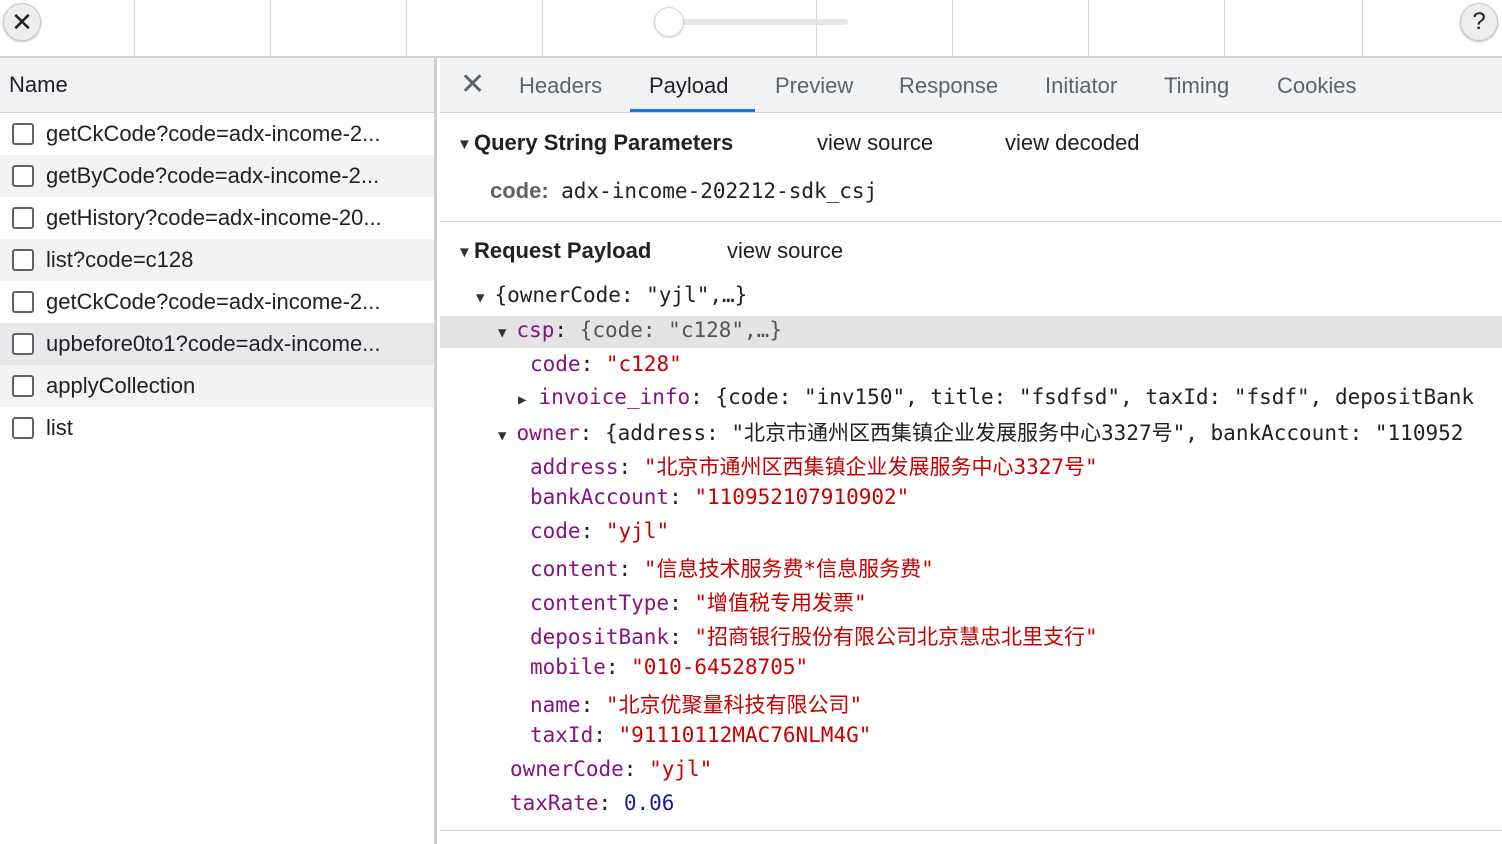 The height and width of the screenshot is (844, 1502). I want to click on owner-code-row: ownerCode: "yjl", so click(611, 769).